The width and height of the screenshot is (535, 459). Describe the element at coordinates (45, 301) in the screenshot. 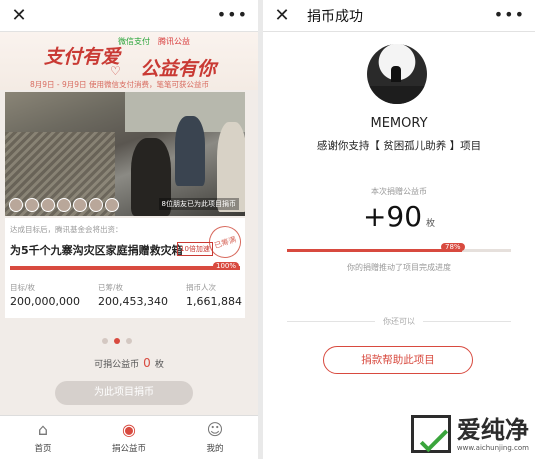

I see `stat-value: 200,000,000` at that location.